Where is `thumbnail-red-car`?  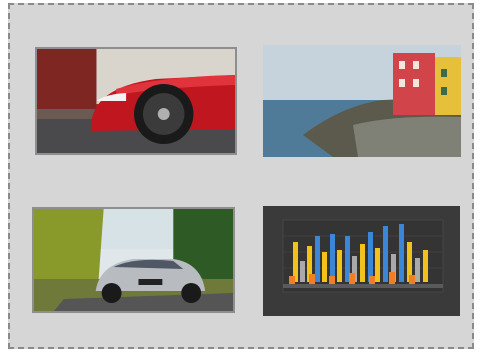 thumbnail-red-car is located at coordinates (136, 101).